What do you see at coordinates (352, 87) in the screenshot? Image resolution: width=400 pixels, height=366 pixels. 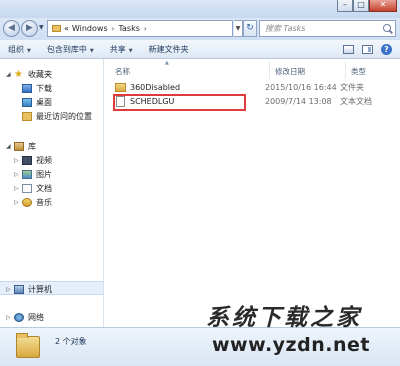 I see `file-type: 文件夹` at bounding box center [352, 87].